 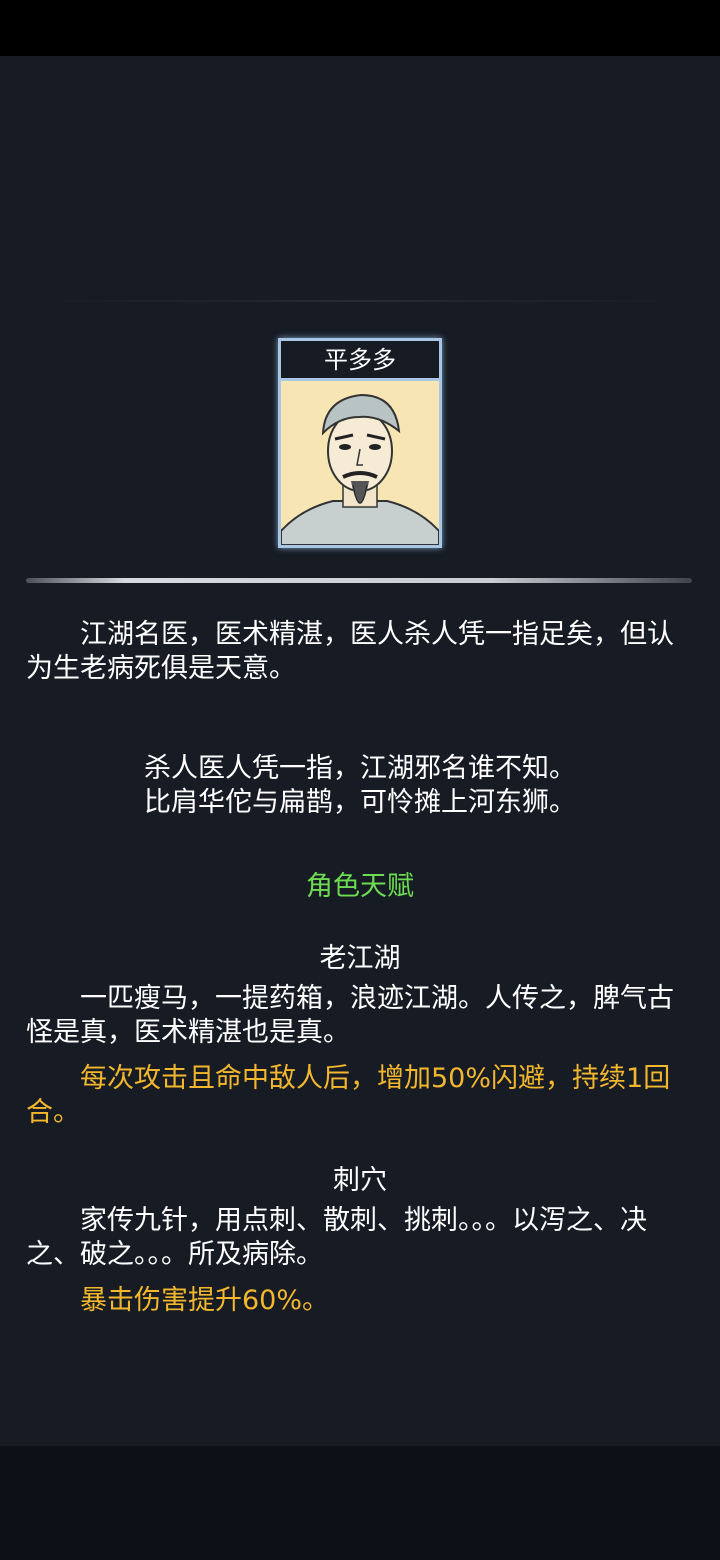 What do you see at coordinates (360, 768) in the screenshot?
I see `character-poem-line-1: 杀人医人凭一指，江湖邪名谁不知。` at bounding box center [360, 768].